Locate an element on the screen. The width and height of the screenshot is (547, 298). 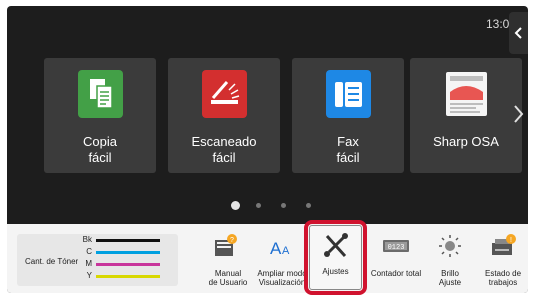
ampliar-modo-visualizacion-button: A A Ampliar modo Visualización is located at coordinates (281, 258).